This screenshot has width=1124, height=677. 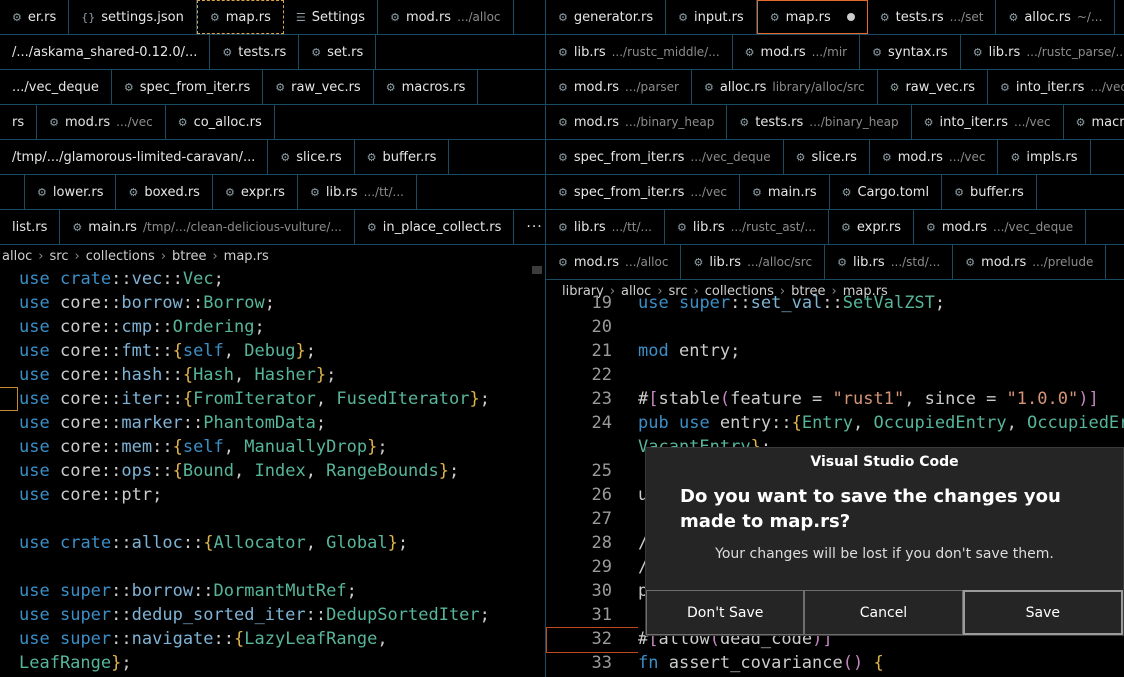 What do you see at coordinates (19, 122) in the screenshot?
I see `editor-tab: rs` at bounding box center [19, 122].